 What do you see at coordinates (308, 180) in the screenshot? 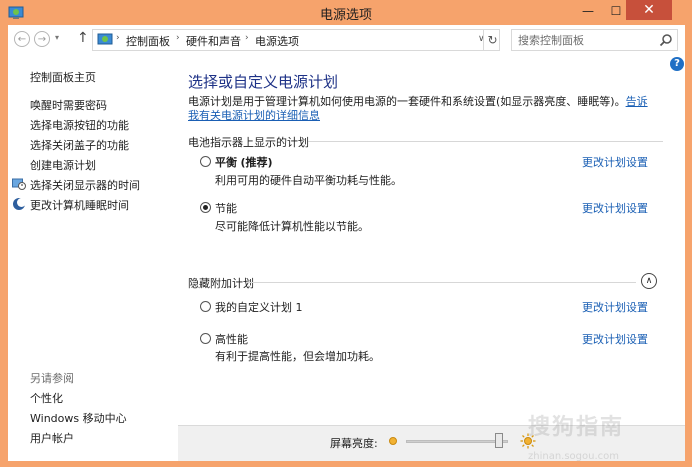
I see `plan-balanced-description: 利用可用的硬件自动平衡功耗与性能。` at bounding box center [308, 180].